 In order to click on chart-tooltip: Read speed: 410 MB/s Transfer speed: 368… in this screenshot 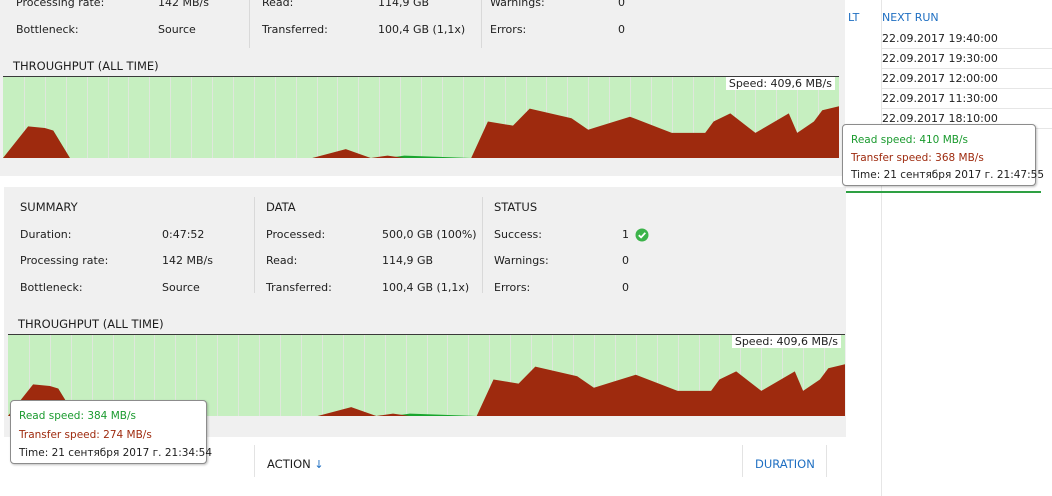, I will do `click(943, 155)`.